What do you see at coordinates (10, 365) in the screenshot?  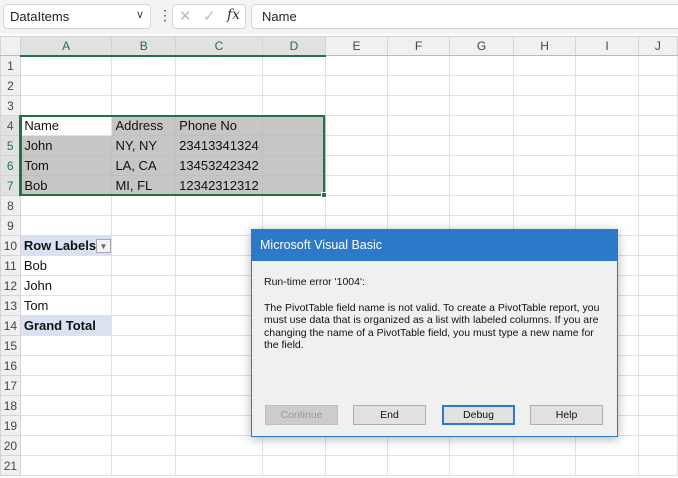 I see `row-header-16: 16` at bounding box center [10, 365].